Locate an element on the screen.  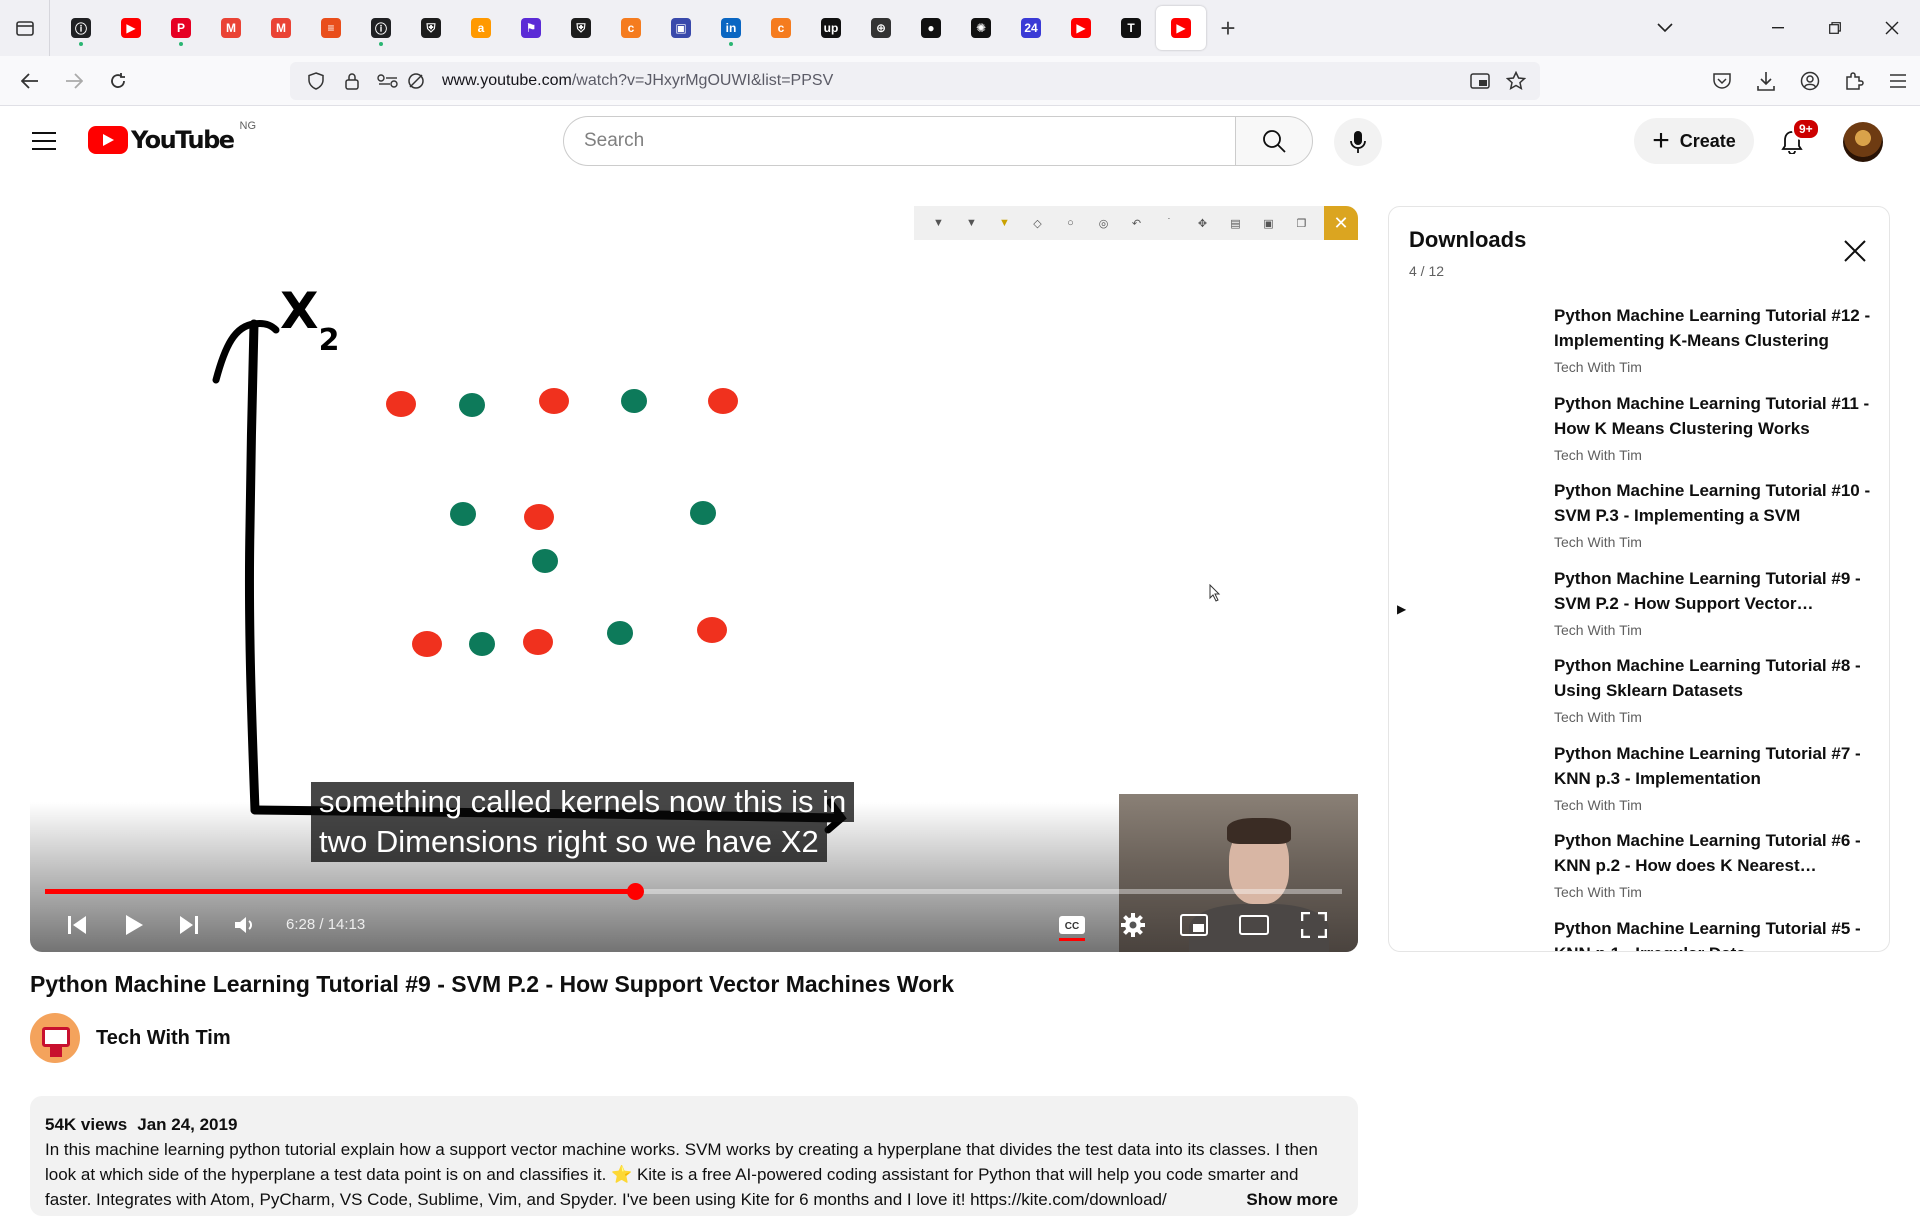
browser-tab: P is located at coordinates (181, 28).